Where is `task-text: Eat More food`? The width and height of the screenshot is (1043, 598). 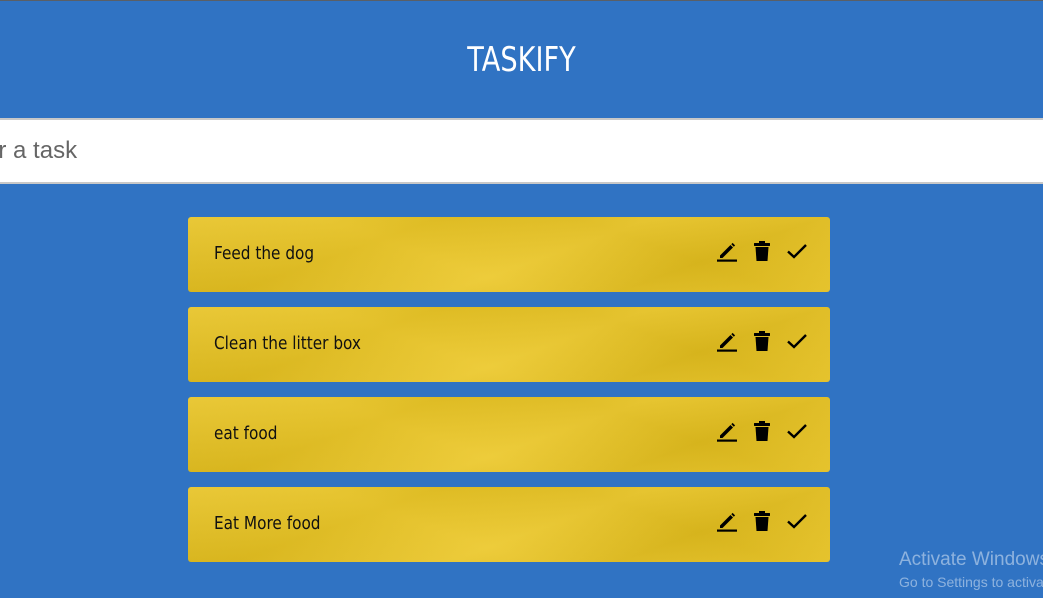
task-text: Eat More food is located at coordinates (267, 523).